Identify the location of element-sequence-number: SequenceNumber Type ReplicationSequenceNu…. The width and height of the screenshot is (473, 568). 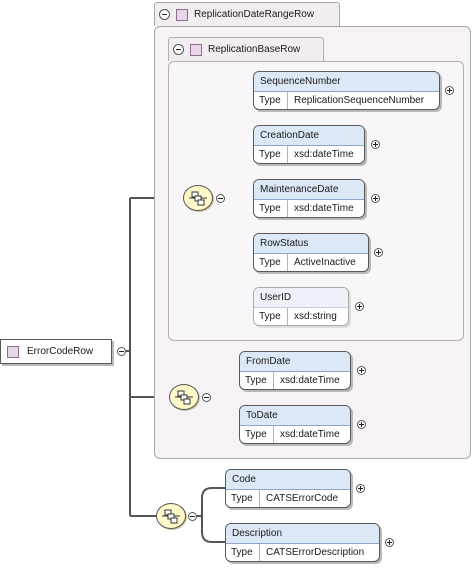
(346, 90).